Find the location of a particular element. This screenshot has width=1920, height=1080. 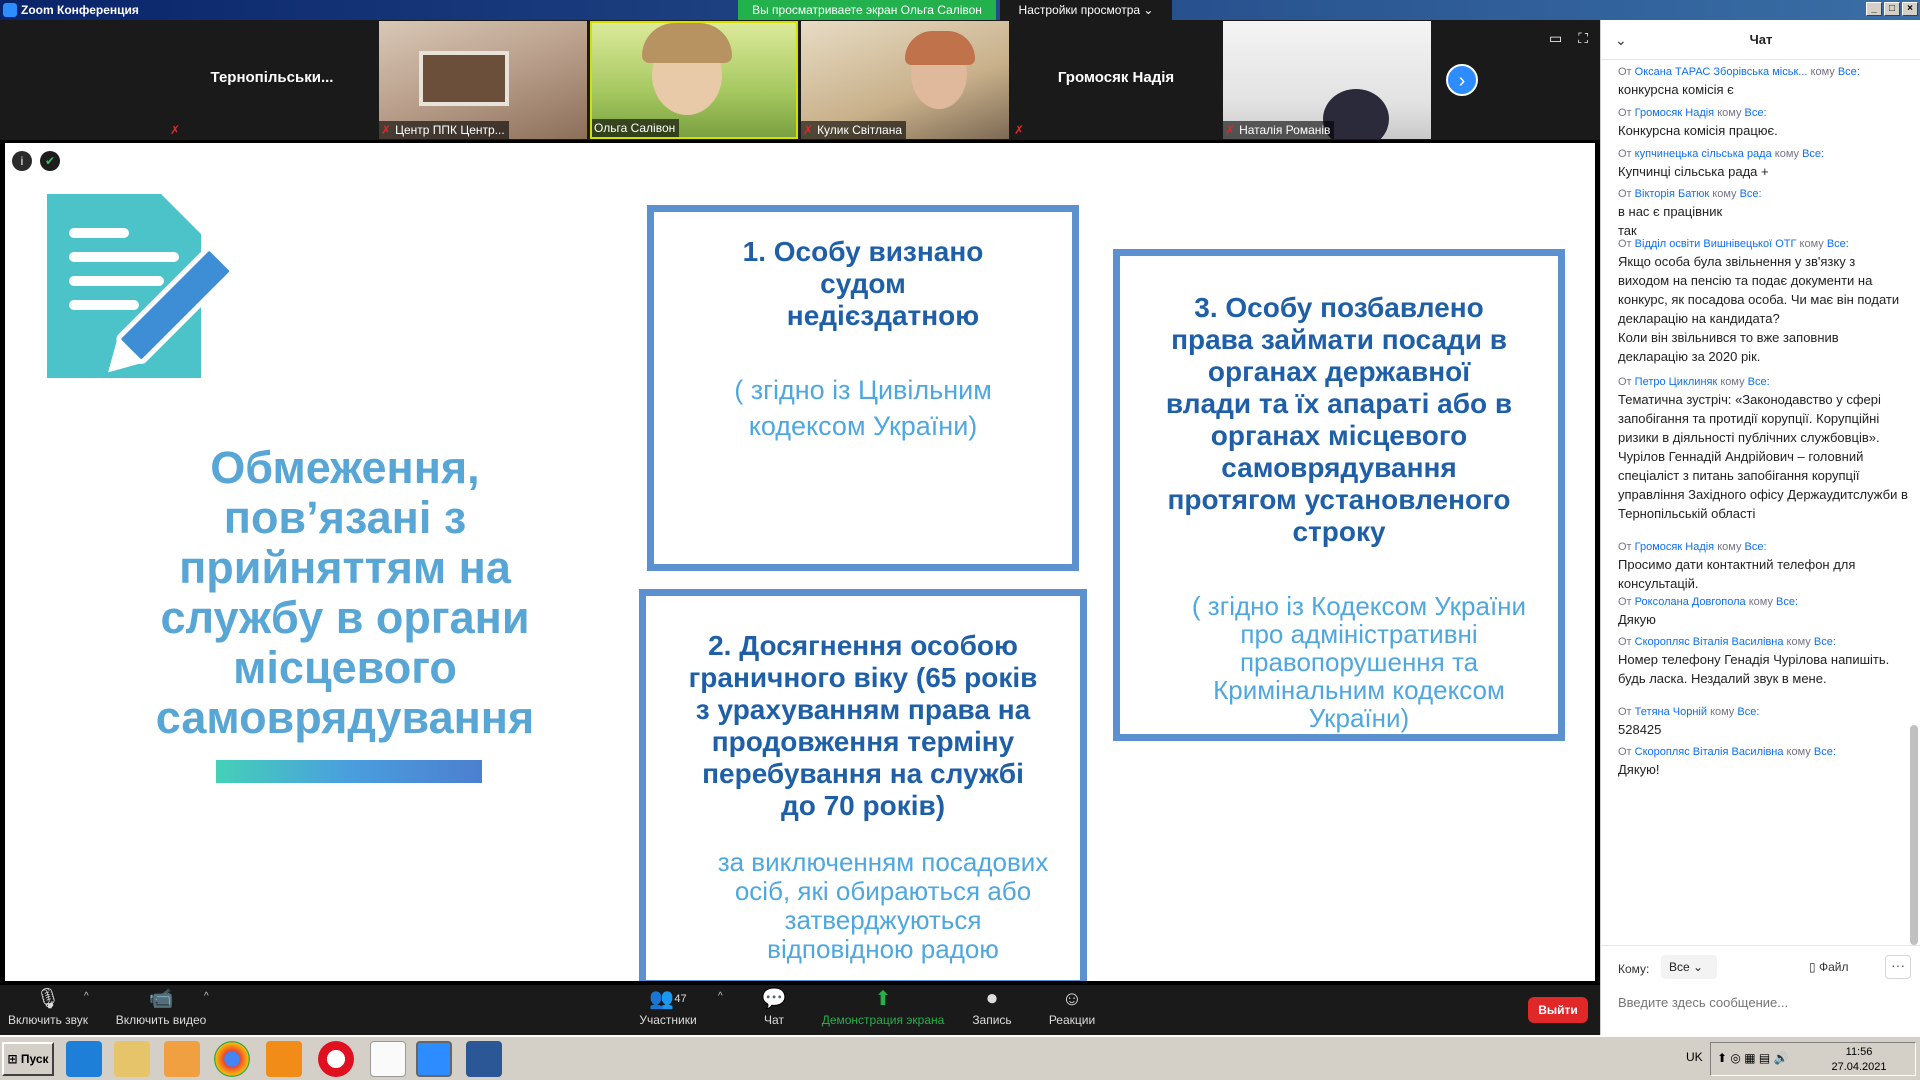

box3-heading-line: 3. Особу позбавлено is located at coordinates (1339, 307).